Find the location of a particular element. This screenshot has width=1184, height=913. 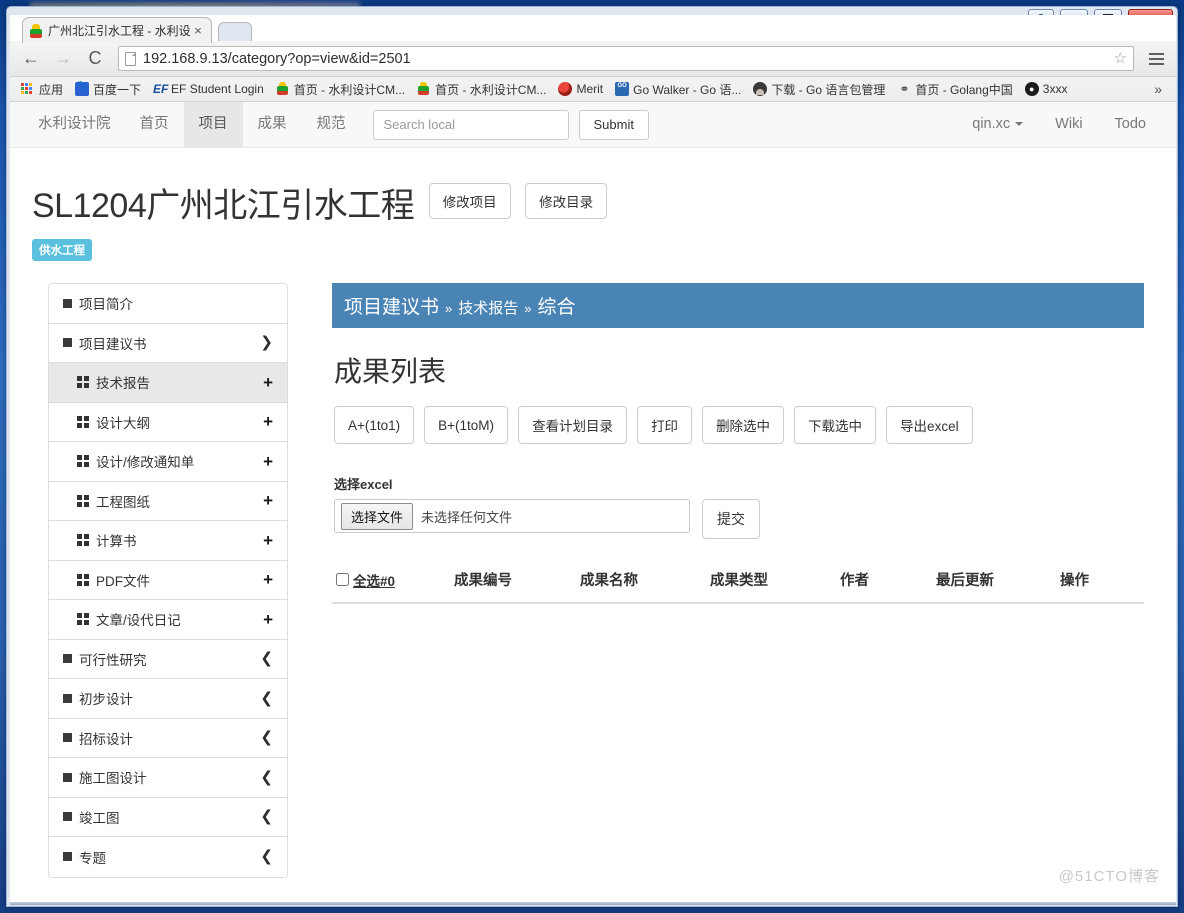

sidebar-item-pdf-files: PDF文件 + is located at coordinates (168, 580).